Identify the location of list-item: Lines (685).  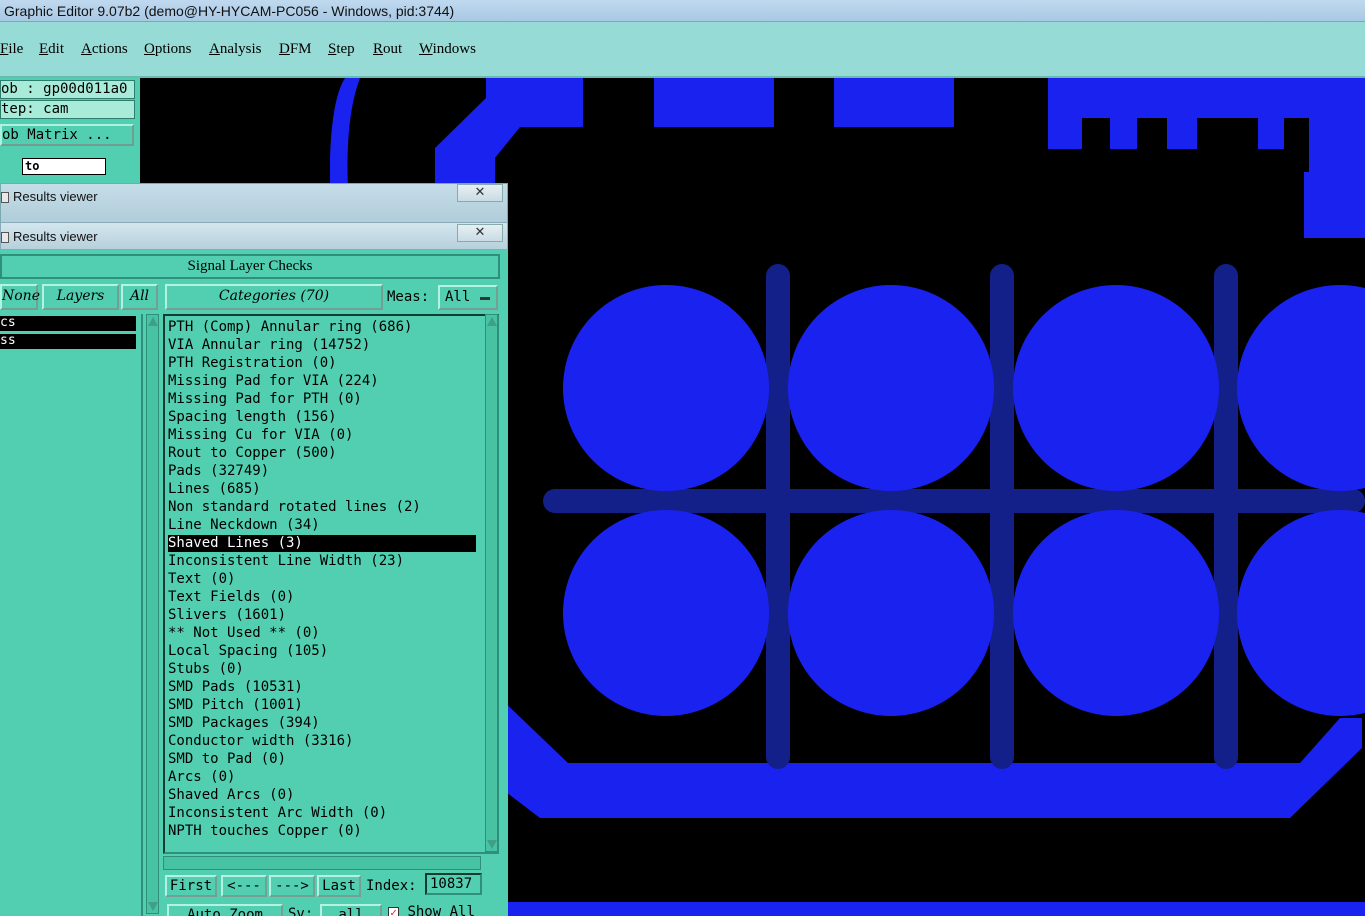
(322, 489).